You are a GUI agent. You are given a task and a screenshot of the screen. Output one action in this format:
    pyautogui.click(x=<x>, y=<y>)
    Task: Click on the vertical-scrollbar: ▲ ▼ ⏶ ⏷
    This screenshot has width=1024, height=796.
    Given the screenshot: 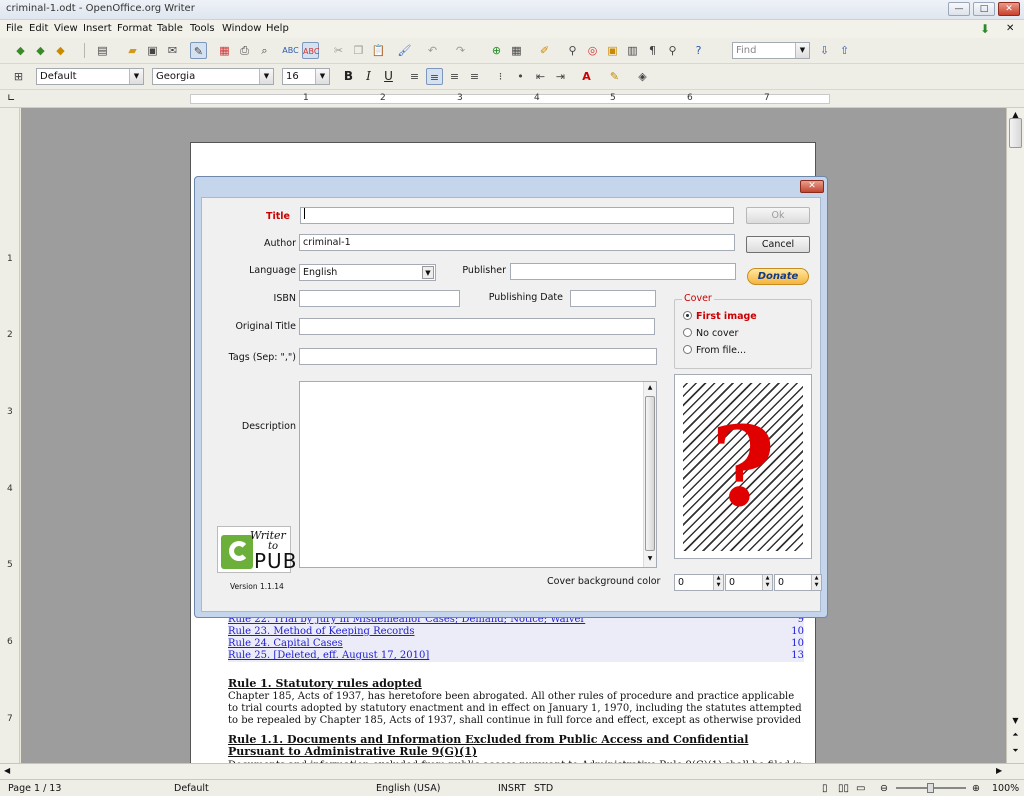 What is the action you would take?
    pyautogui.click(x=1015, y=435)
    